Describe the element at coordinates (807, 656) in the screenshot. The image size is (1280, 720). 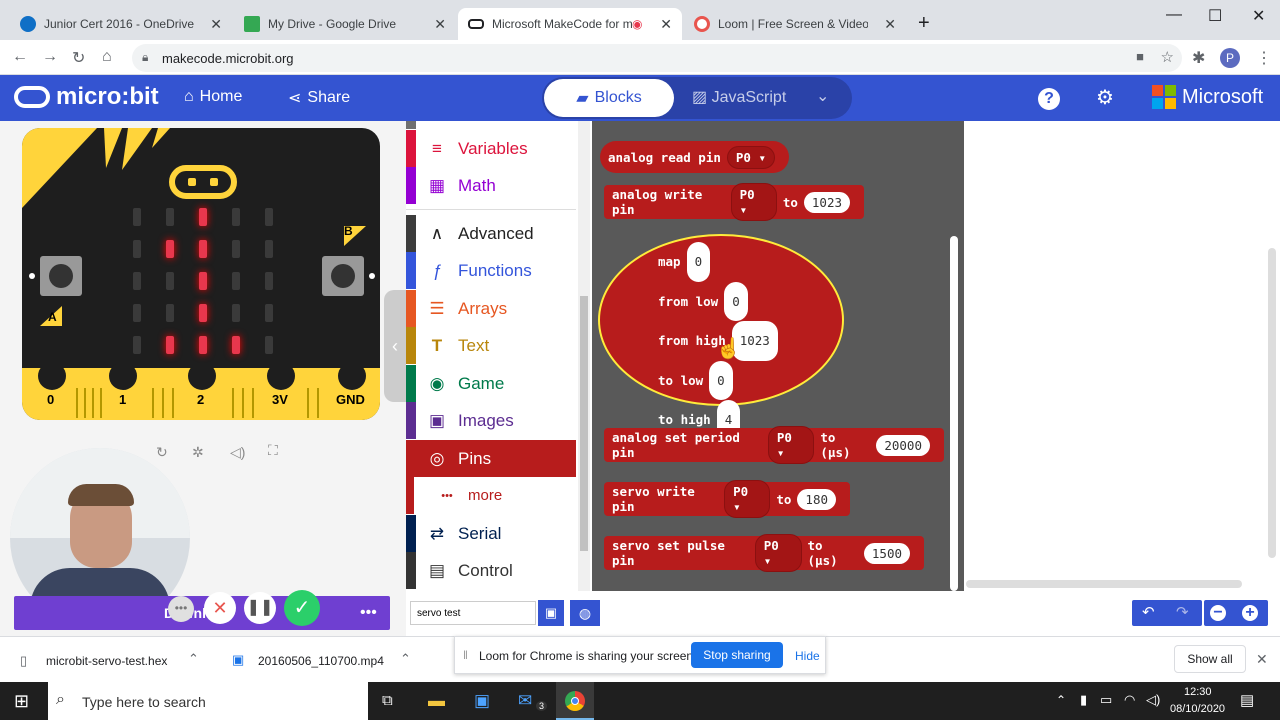
I see `hide-button: Hide` at that location.